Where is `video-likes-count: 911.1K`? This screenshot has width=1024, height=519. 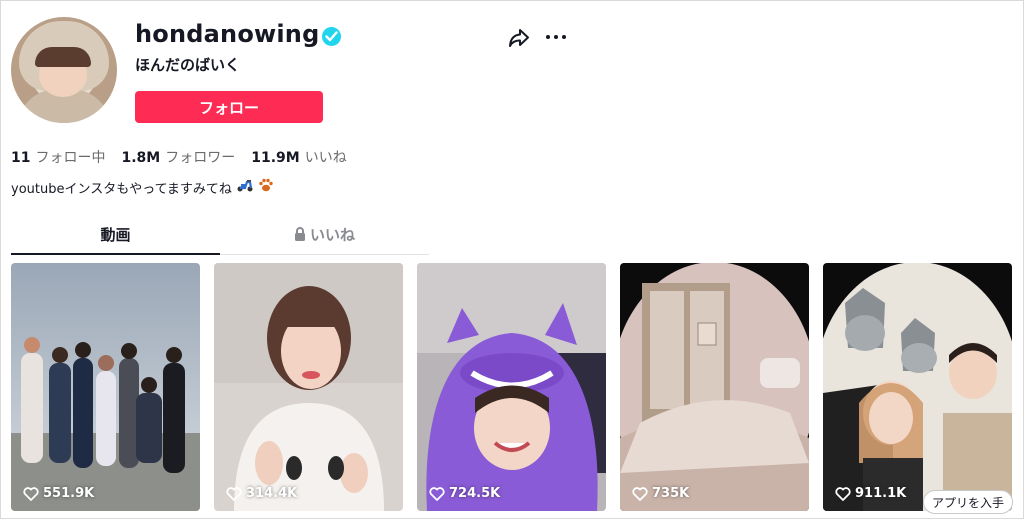 video-likes-count: 911.1K is located at coordinates (881, 493).